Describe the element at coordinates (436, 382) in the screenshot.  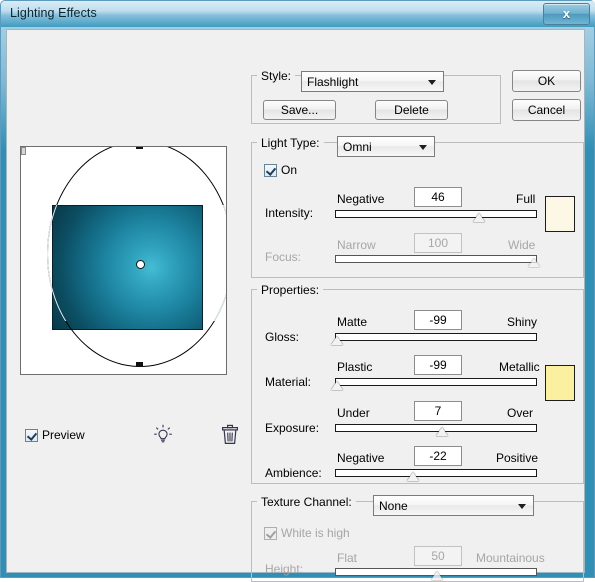
I see `material-slider-track` at that location.